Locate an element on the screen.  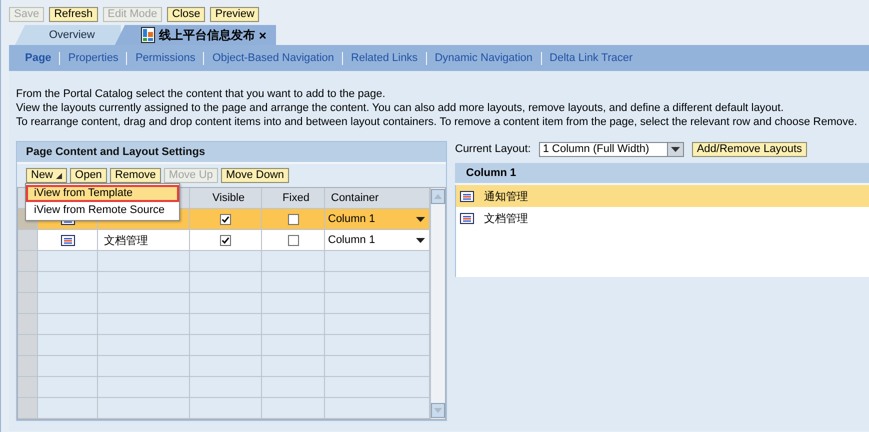
instruction-text: From the Portal Catalog select the content that you want to add to the page. is located at coordinates (201, 94).